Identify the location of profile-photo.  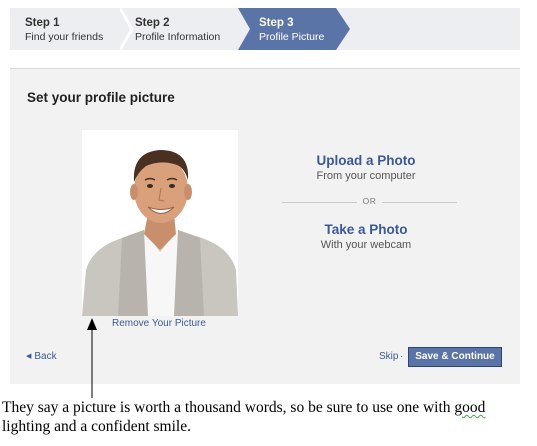
(160, 223).